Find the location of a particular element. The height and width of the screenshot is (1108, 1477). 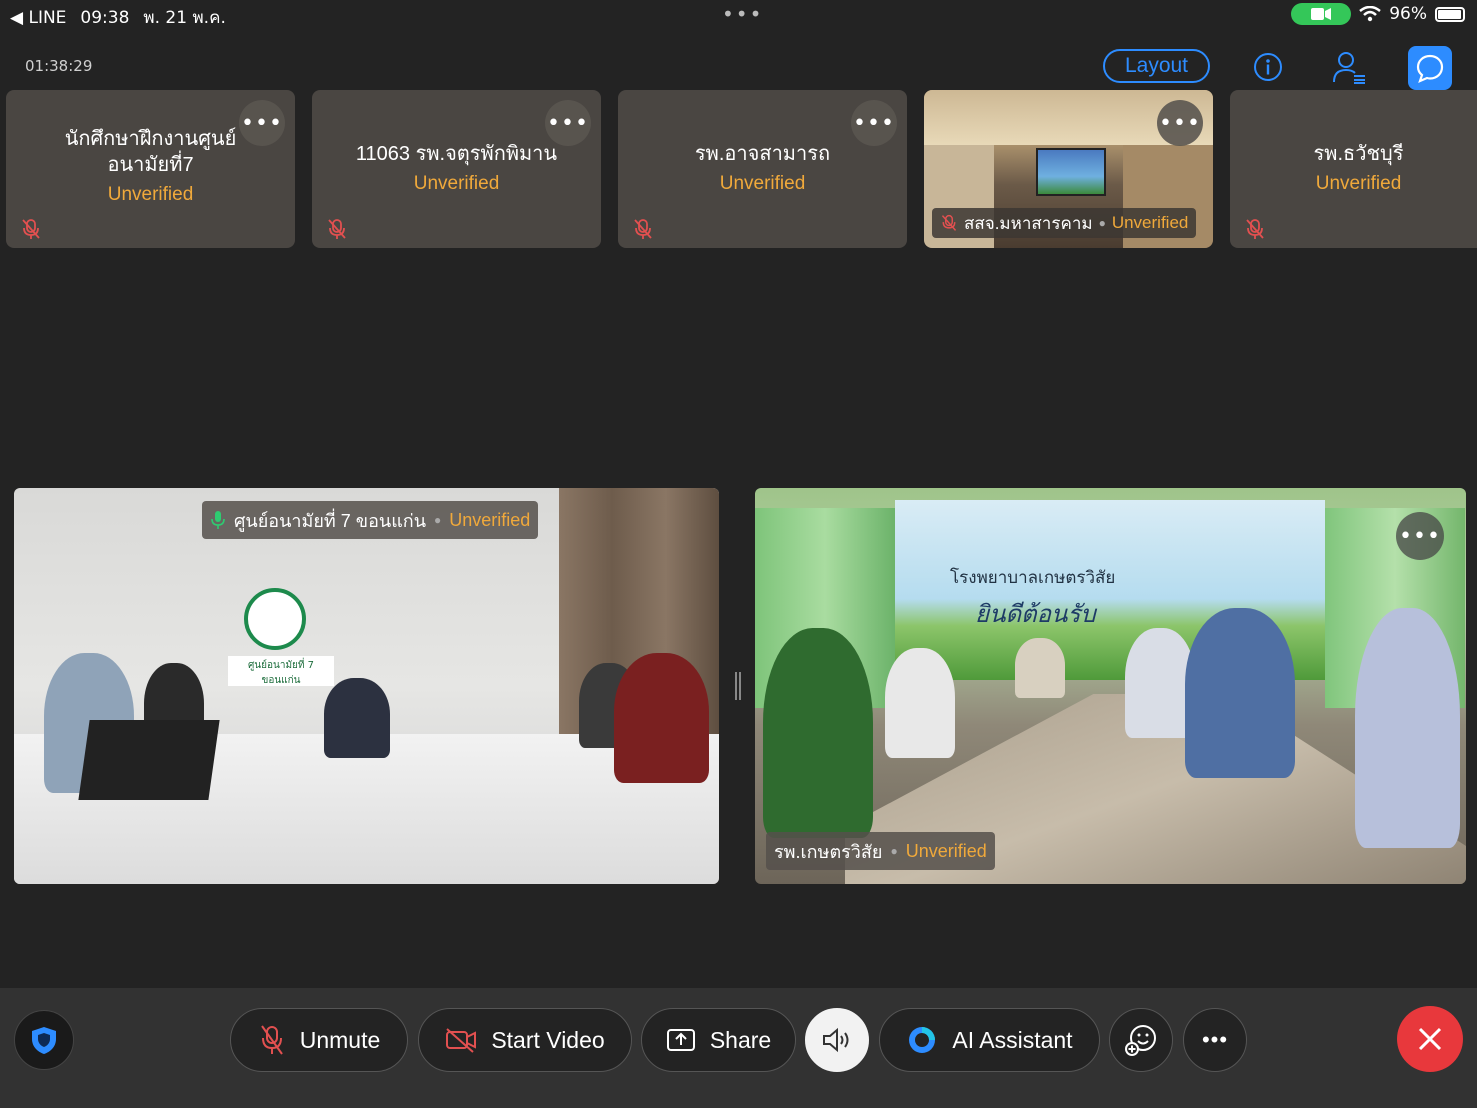

participant-label: ศูนย์อนามัยที่ 7 ขอนแก่น ● Unverified is located at coordinates (370, 520).